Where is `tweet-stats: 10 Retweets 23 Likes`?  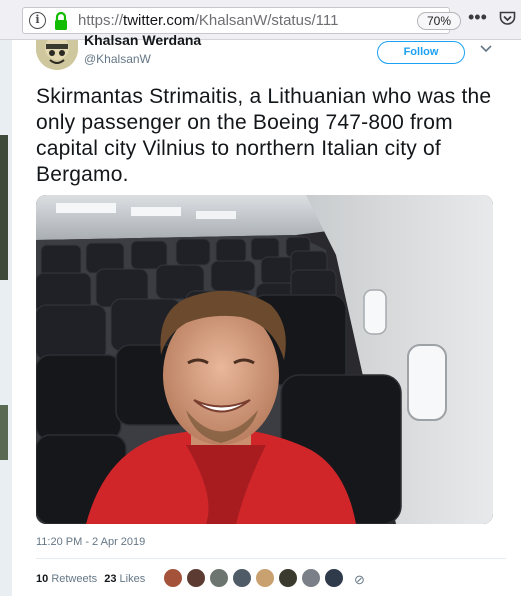 tweet-stats: 10 Retweets 23 Likes is located at coordinates (92, 579).